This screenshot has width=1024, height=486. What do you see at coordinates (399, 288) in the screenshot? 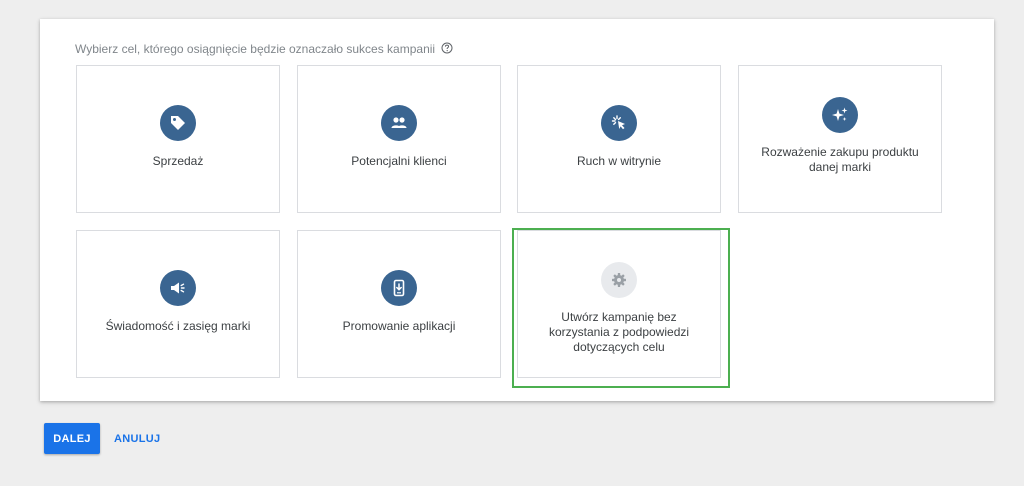
I see `phone-download-icon` at bounding box center [399, 288].